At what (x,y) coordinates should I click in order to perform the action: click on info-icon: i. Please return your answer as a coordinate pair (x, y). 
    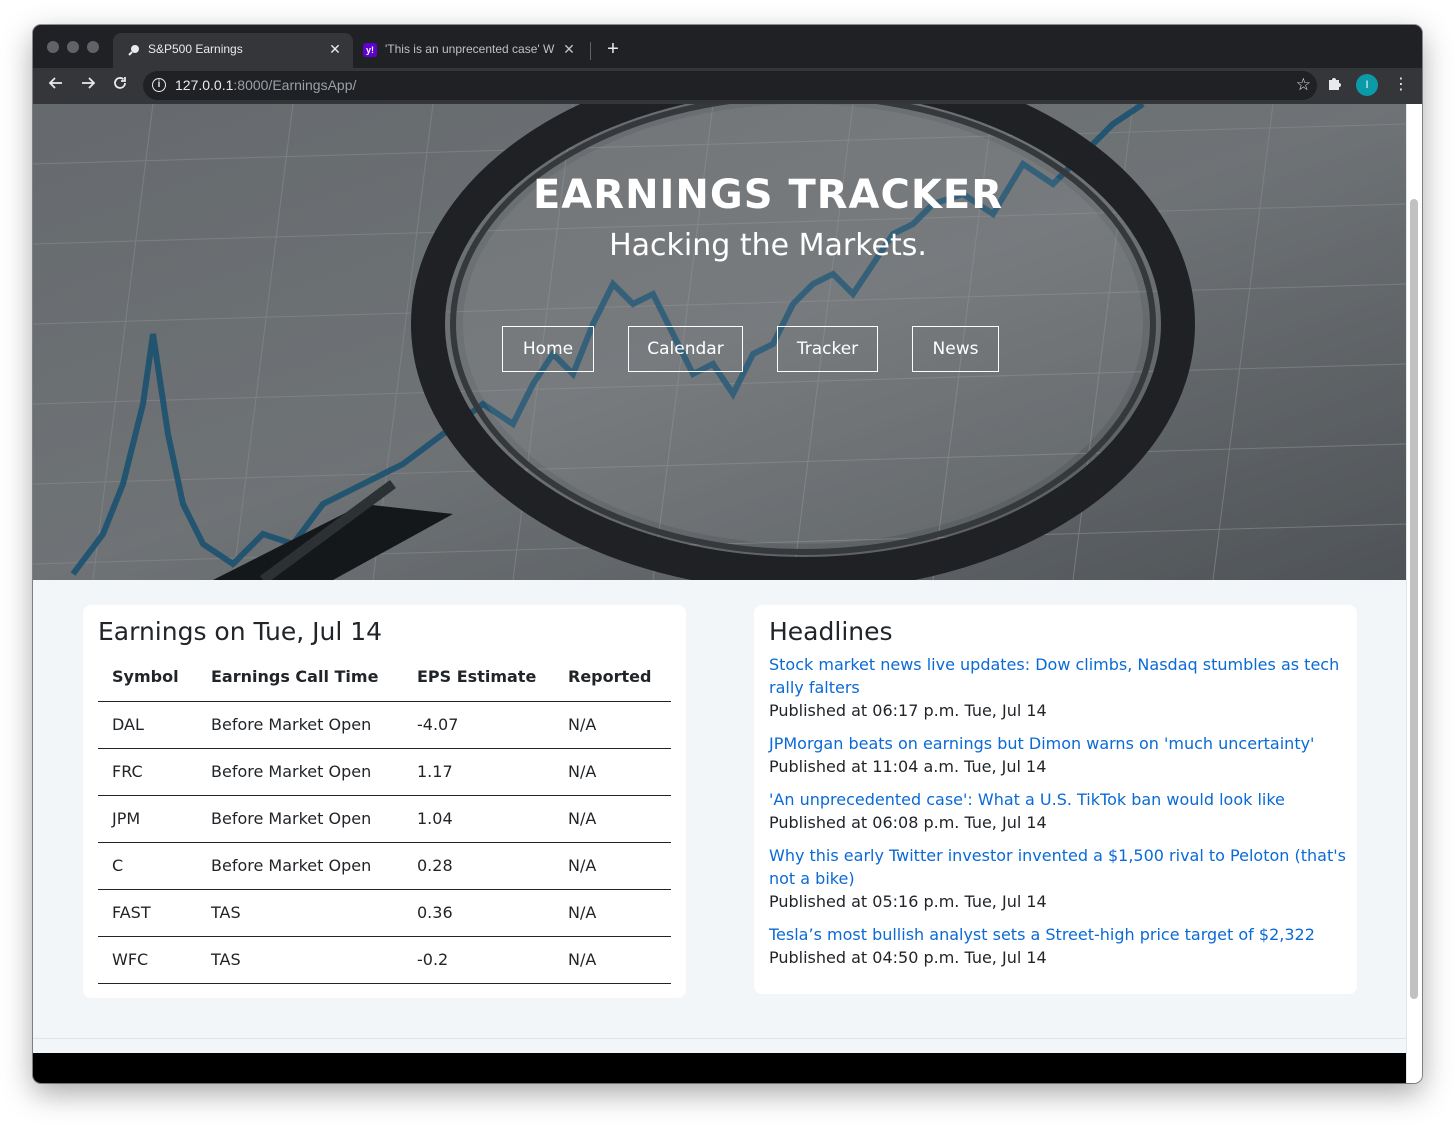
    Looking at the image, I should click on (159, 85).